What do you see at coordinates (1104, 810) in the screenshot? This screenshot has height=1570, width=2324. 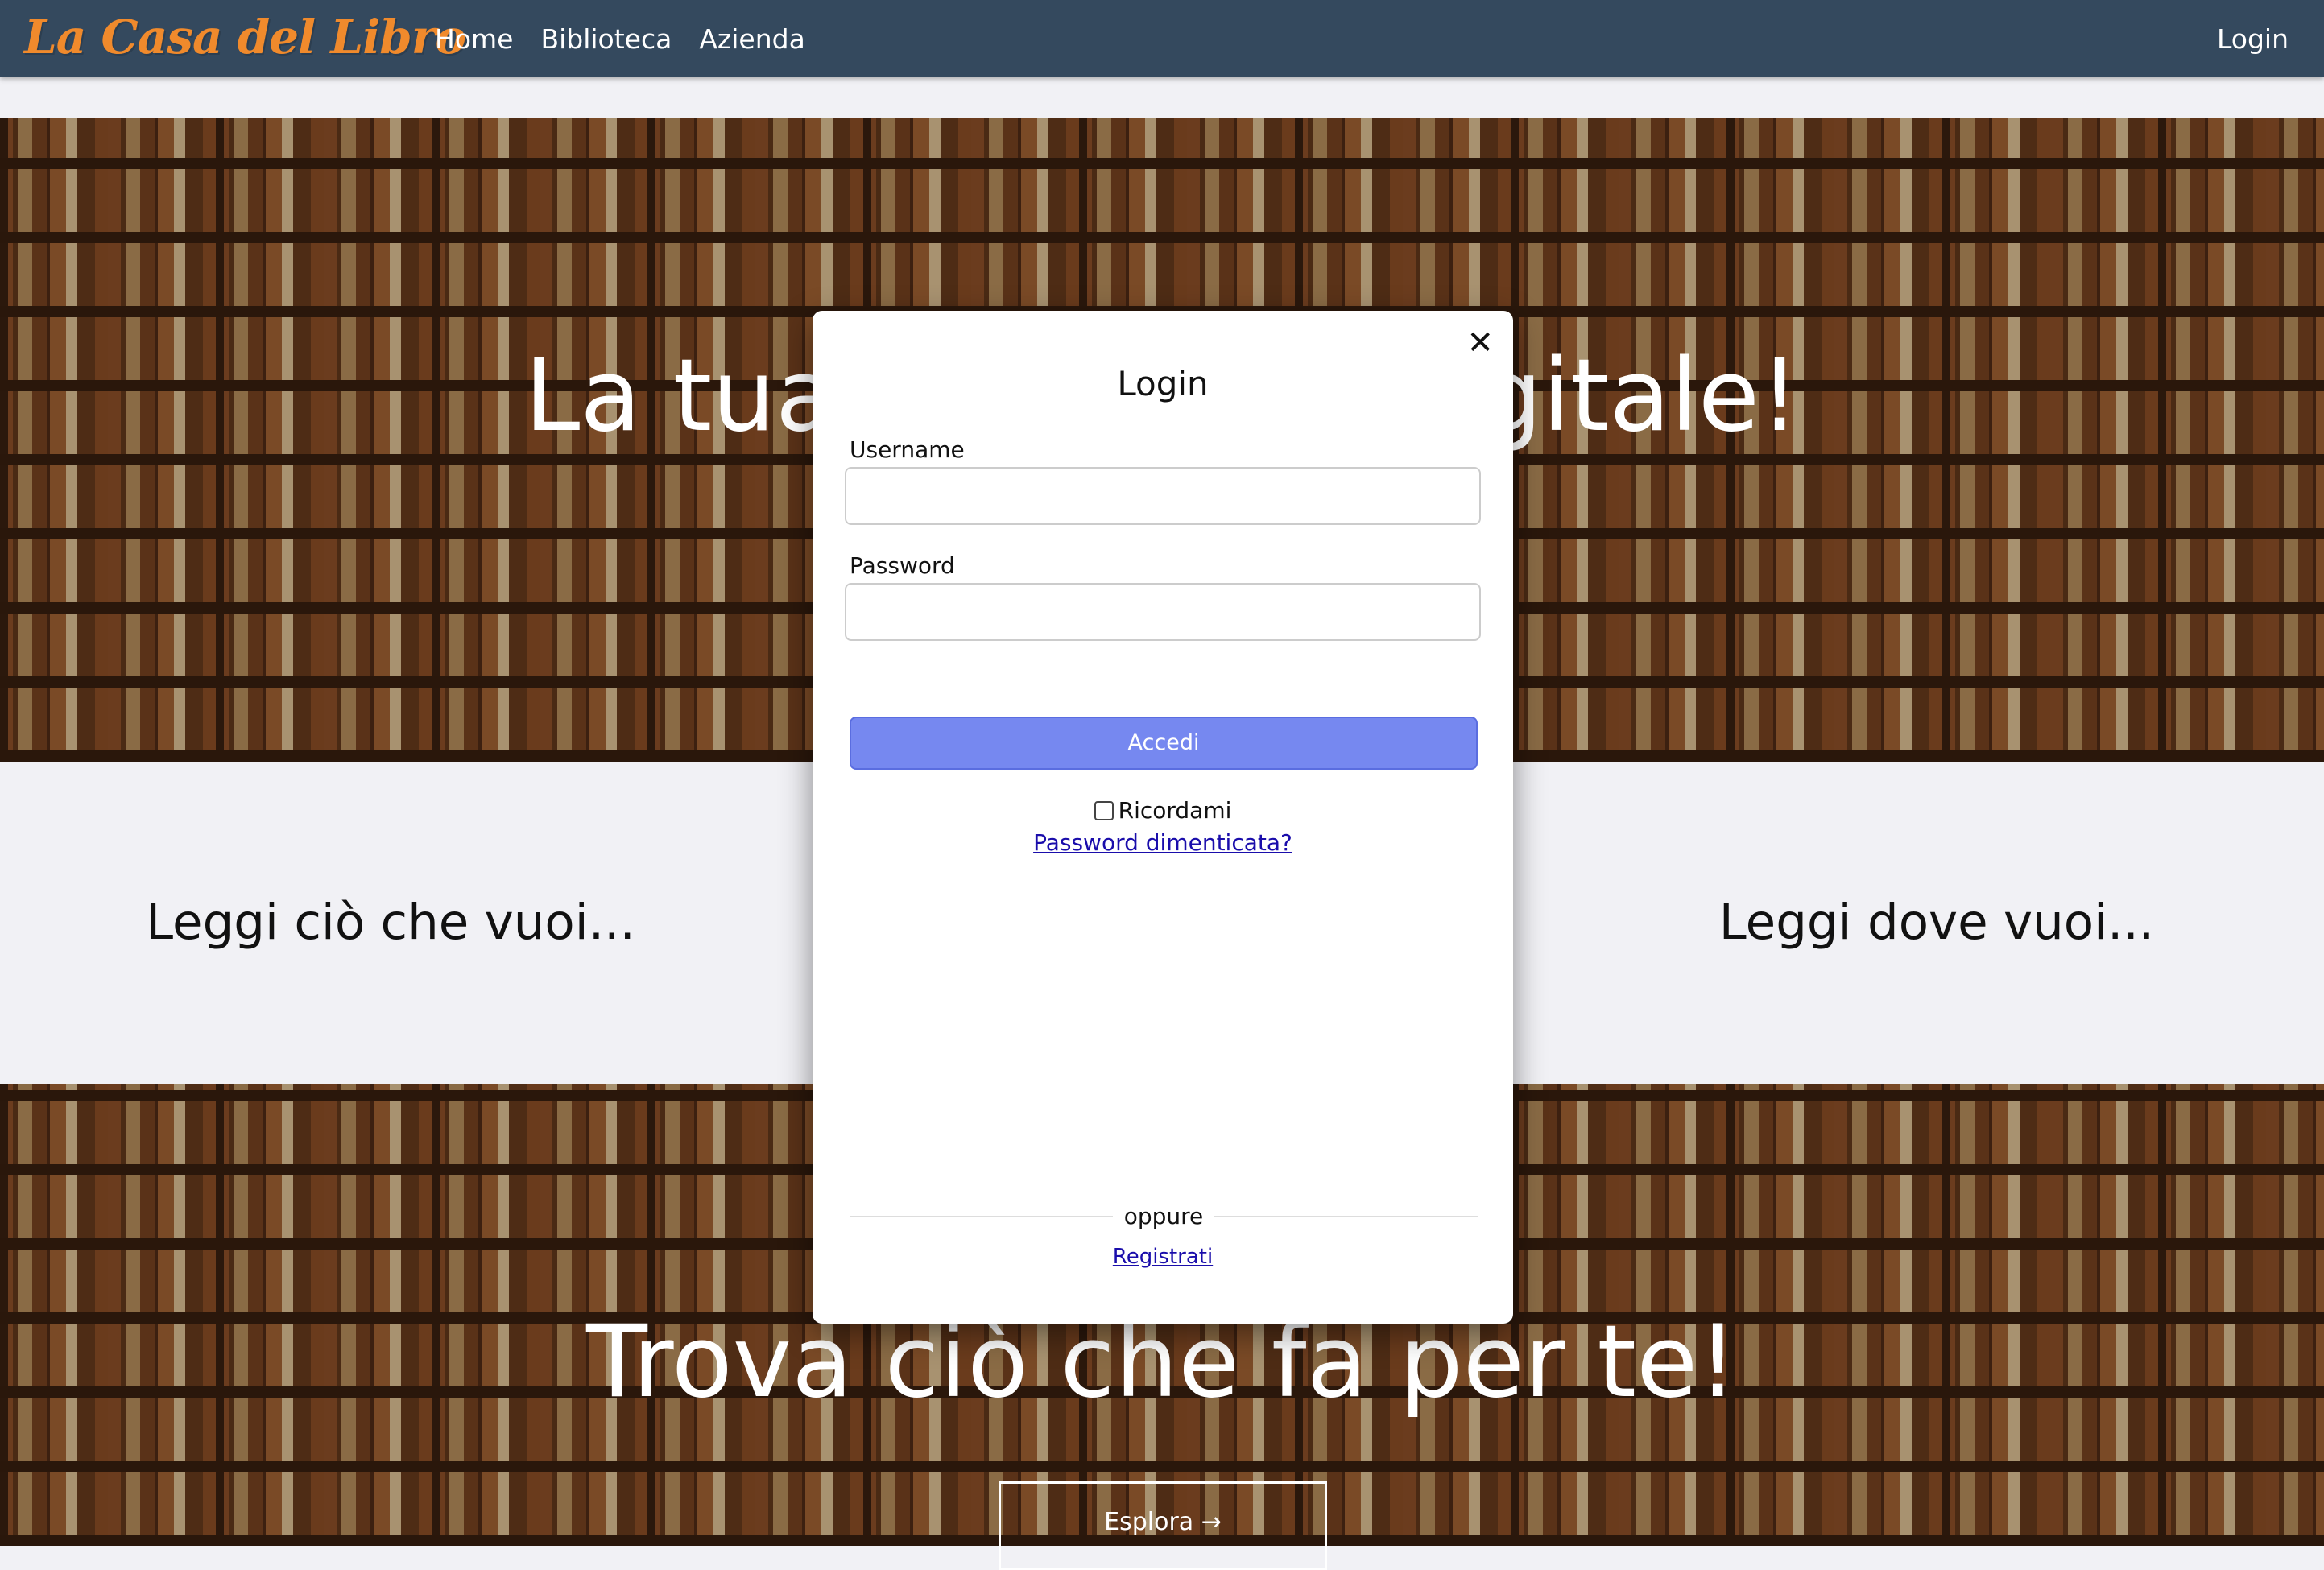 I see `remember-me-checkbox` at bounding box center [1104, 810].